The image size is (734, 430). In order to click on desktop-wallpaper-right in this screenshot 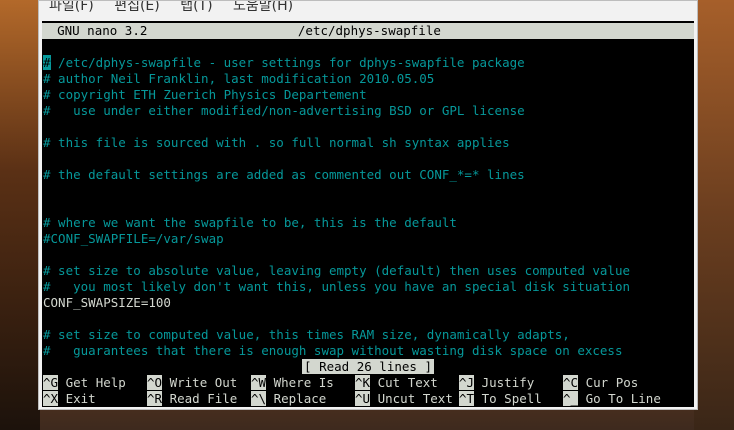, I will do `click(714, 215)`.